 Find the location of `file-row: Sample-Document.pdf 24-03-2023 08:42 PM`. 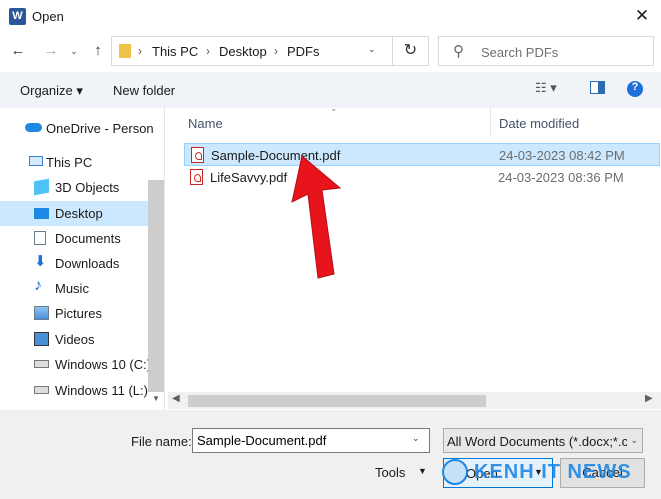

file-row: Sample-Document.pdf 24-03-2023 08:42 PM is located at coordinates (422, 154).